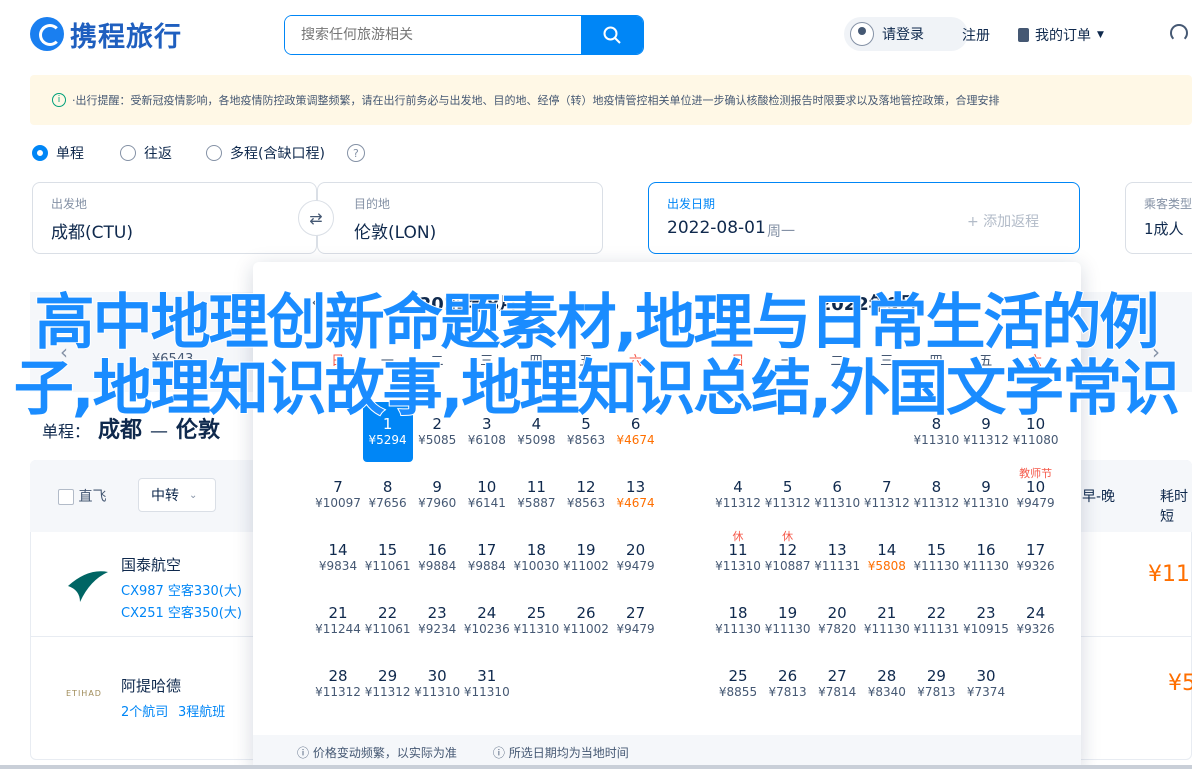 Image resolution: width=1192 pixels, height=769 pixels. I want to click on calendar-day: 17 ¥9884, so click(487, 558).